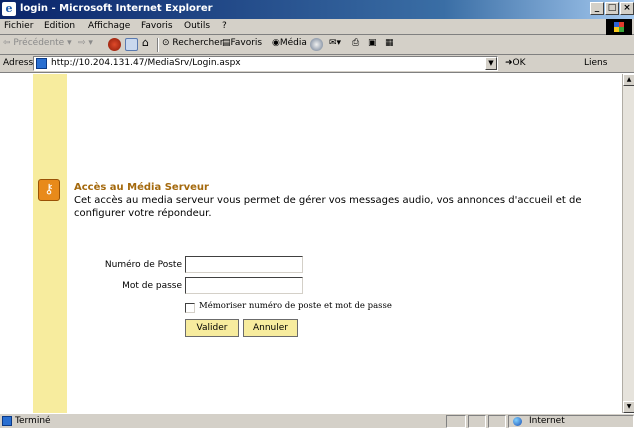  Describe the element at coordinates (246, 43) in the screenshot. I see `favorites-label: Favoris` at that location.